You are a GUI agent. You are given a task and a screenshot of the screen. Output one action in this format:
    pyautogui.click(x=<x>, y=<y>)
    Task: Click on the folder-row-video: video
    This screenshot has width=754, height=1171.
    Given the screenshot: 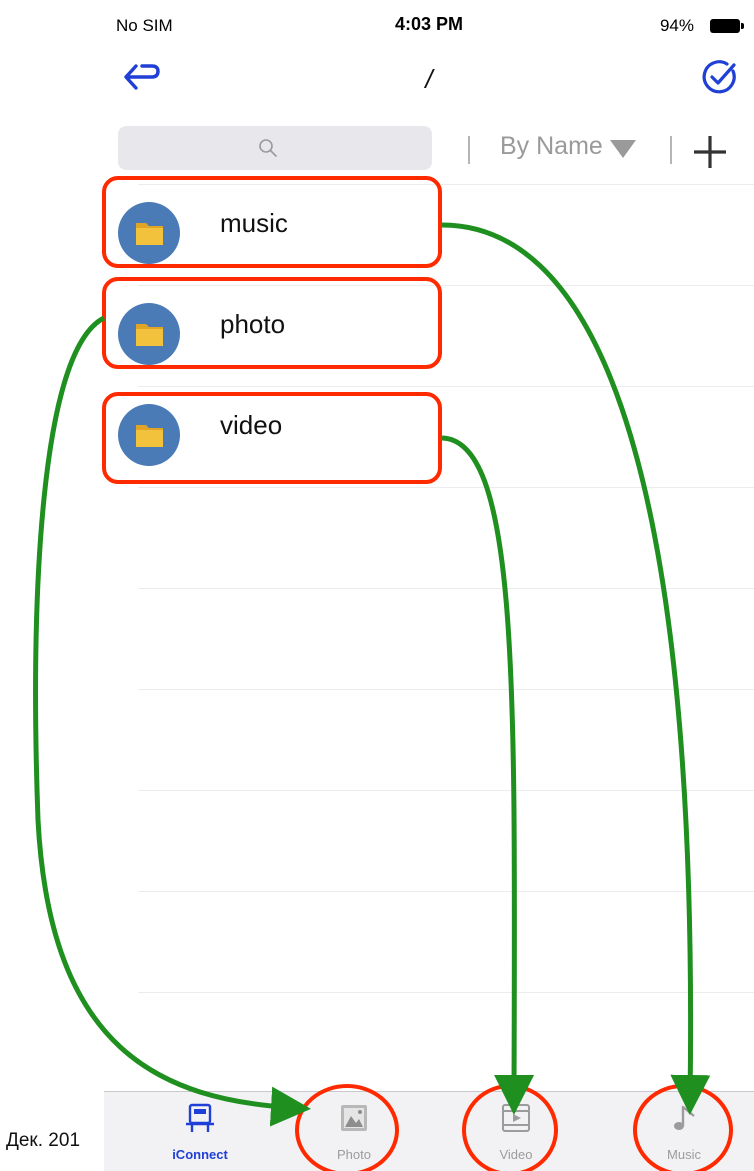 What is the action you would take?
    pyautogui.click(x=429, y=430)
    